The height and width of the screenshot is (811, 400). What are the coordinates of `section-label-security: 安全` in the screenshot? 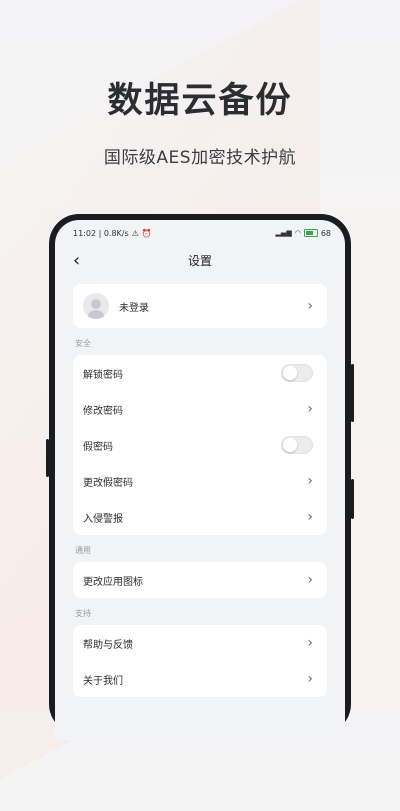 It's located at (83, 343).